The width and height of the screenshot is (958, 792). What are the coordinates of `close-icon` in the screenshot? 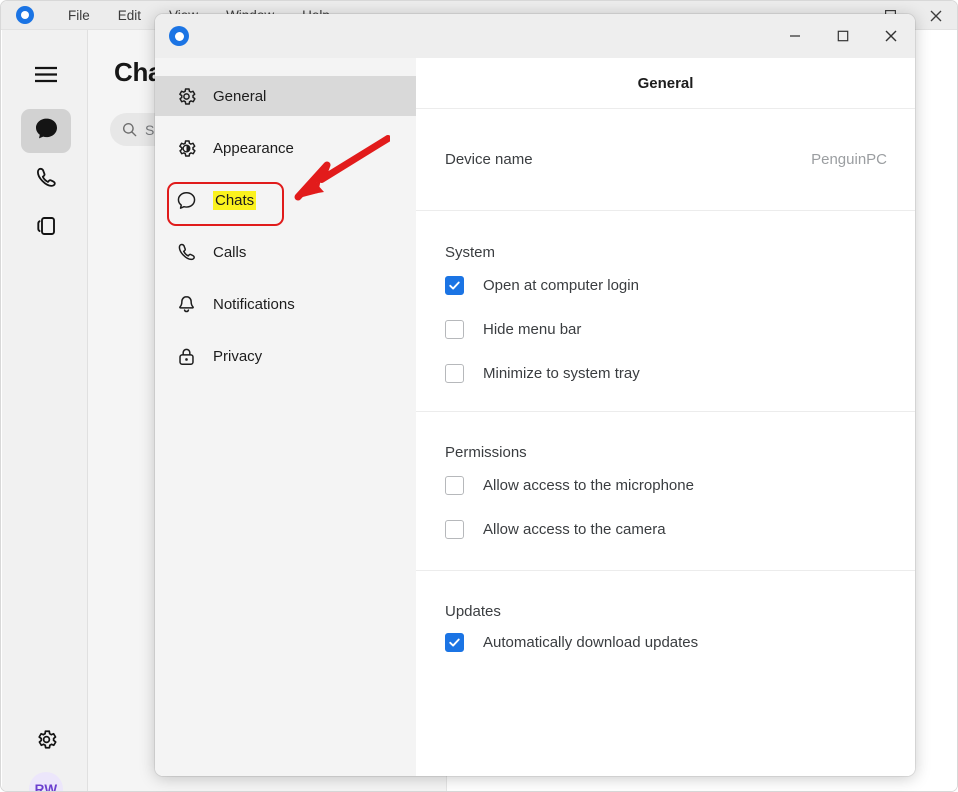 It's located at (935, 15).